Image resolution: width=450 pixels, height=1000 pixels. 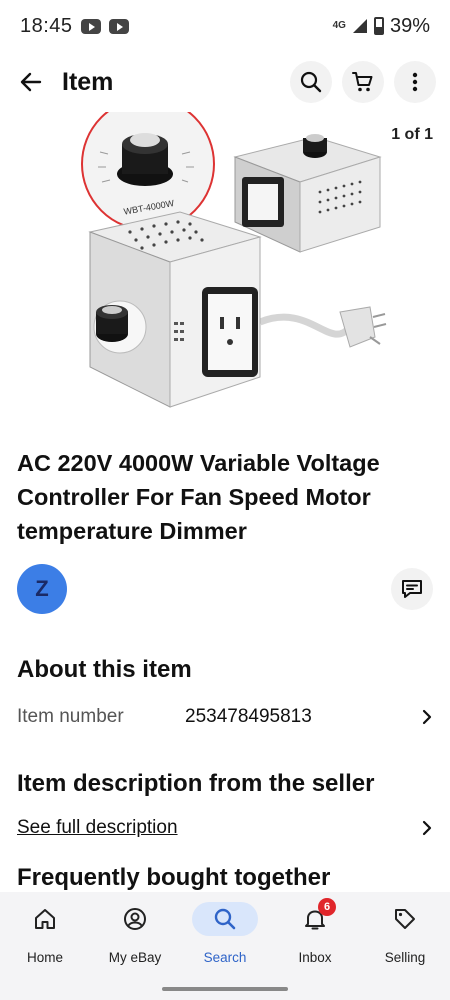 I want to click on message-icon, so click(x=412, y=589).